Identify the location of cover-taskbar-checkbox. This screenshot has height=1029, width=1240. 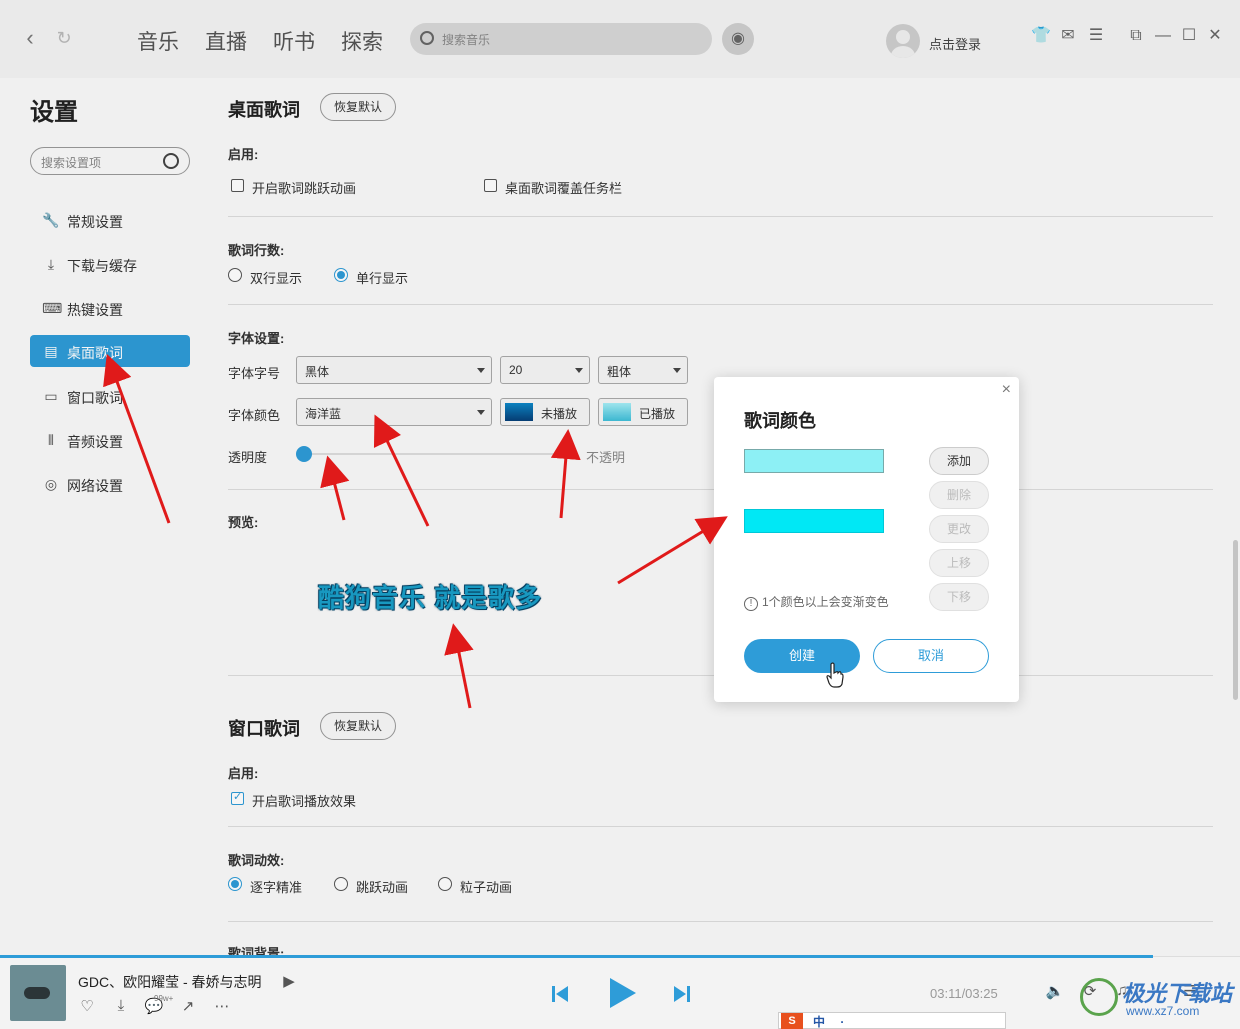
(490, 185).